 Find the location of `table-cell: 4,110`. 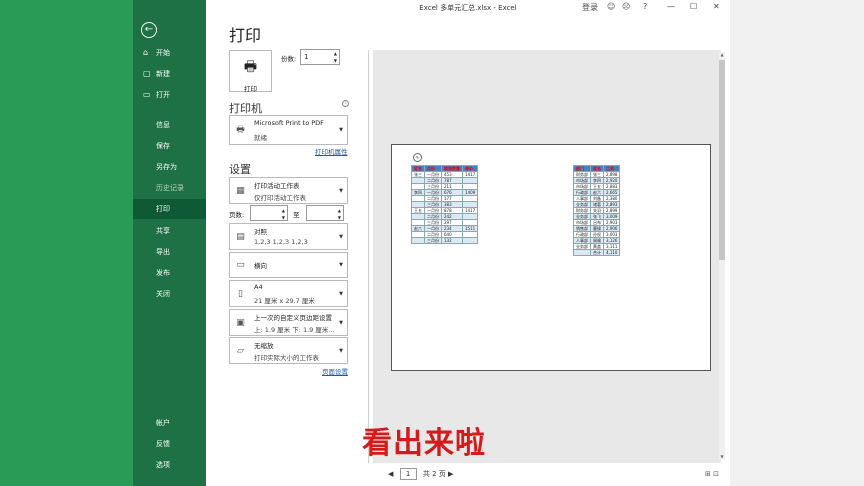

table-cell: 4,110 is located at coordinates (611, 252).